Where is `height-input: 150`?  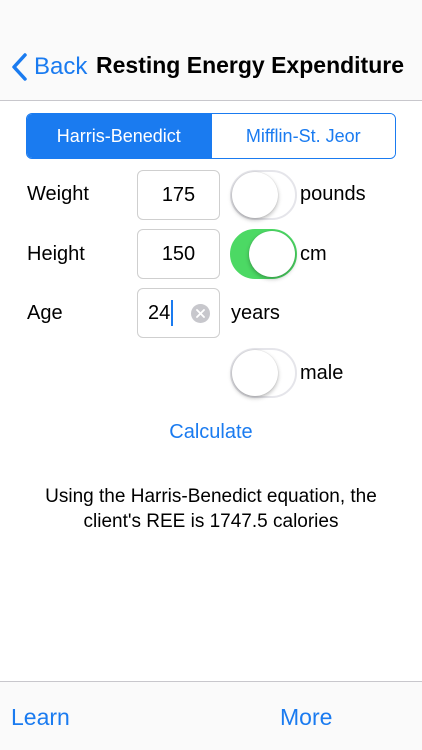 height-input: 150 is located at coordinates (178, 254).